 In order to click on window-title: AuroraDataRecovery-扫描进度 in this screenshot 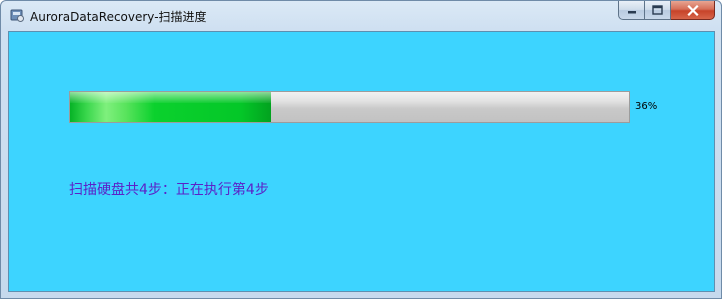, I will do `click(118, 17)`.